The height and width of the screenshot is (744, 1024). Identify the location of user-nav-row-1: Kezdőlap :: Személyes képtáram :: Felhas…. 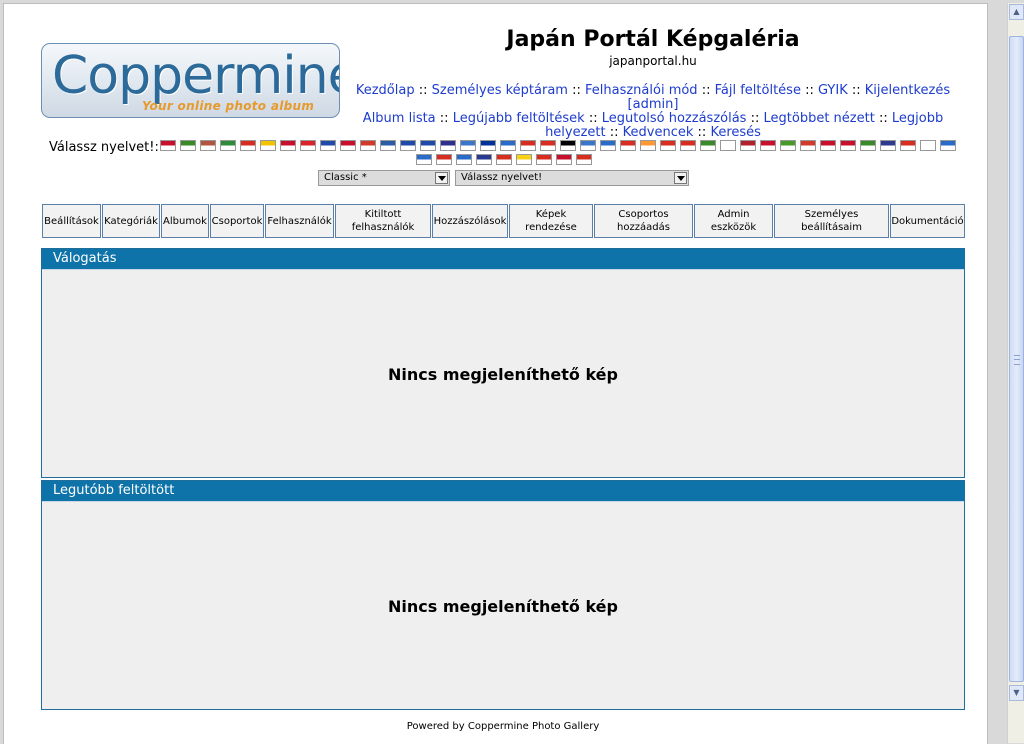
(653, 90).